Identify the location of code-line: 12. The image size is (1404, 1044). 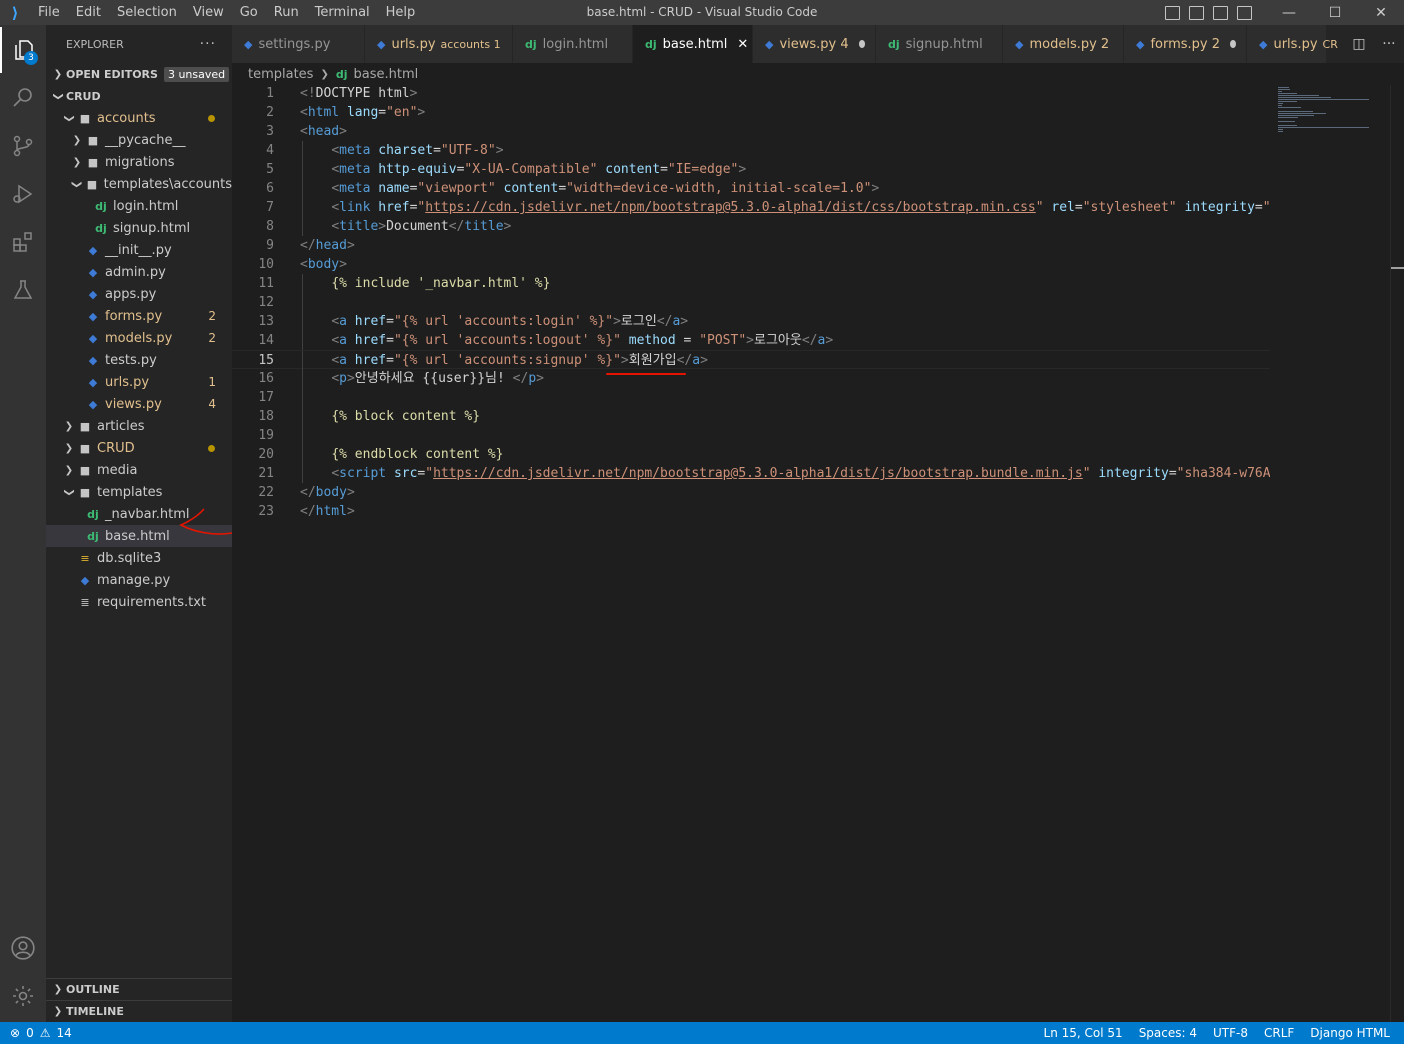
(751, 302).